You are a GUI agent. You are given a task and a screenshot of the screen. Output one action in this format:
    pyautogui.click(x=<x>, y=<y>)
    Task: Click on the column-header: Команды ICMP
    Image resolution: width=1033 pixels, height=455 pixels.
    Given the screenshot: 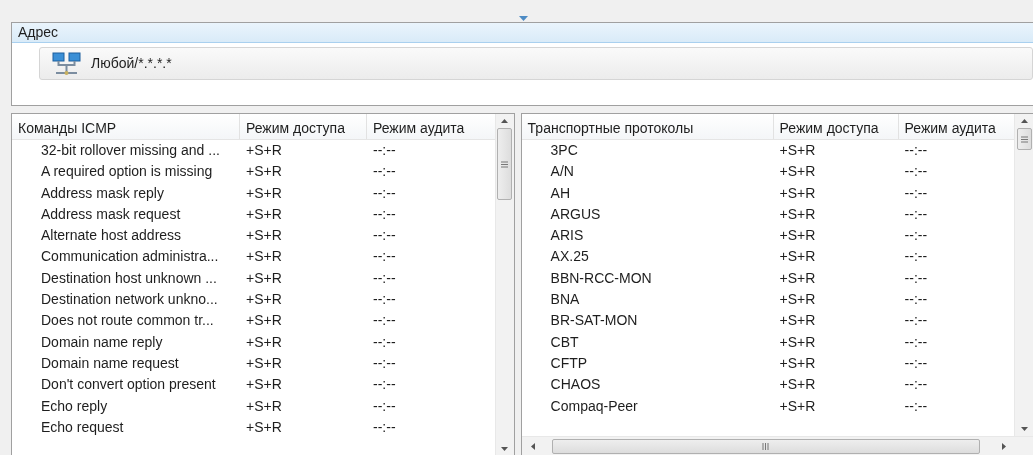 What is the action you would take?
    pyautogui.click(x=126, y=126)
    